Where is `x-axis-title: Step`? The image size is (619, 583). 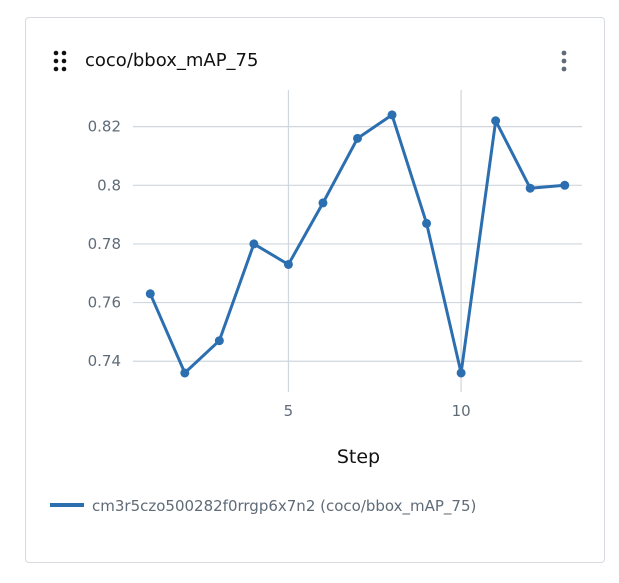 x-axis-title: Step is located at coordinates (358, 457).